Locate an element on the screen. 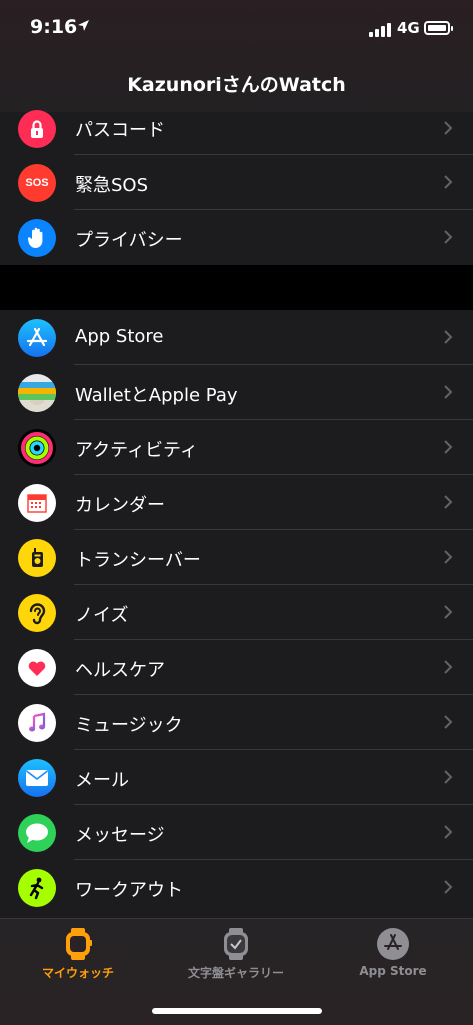 Image resolution: width=473 pixels, height=1025 pixels. home-indicator is located at coordinates (237, 1011).